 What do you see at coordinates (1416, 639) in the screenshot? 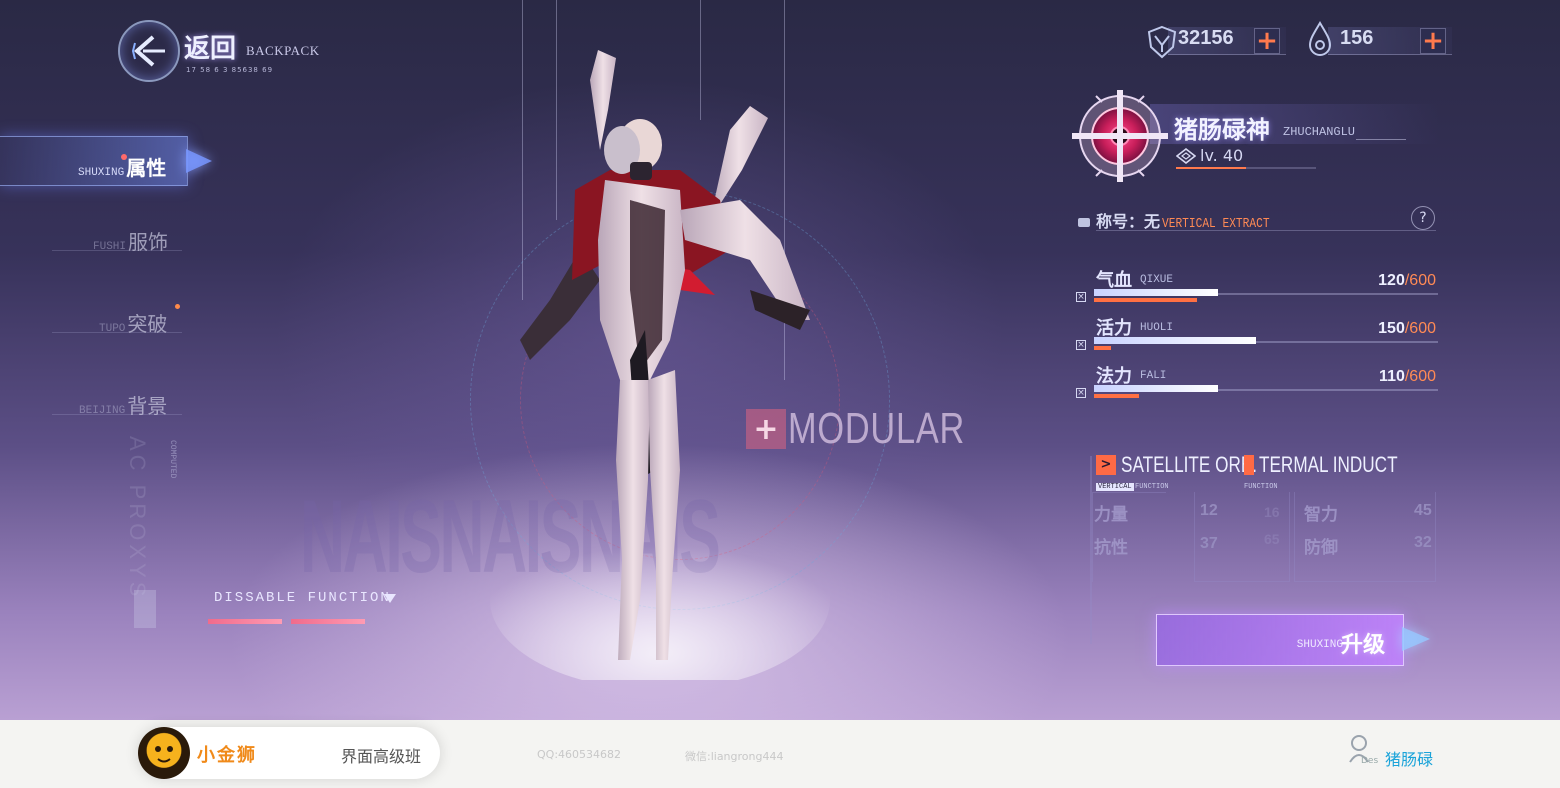
I see `upgrade-arrow-icon` at bounding box center [1416, 639].